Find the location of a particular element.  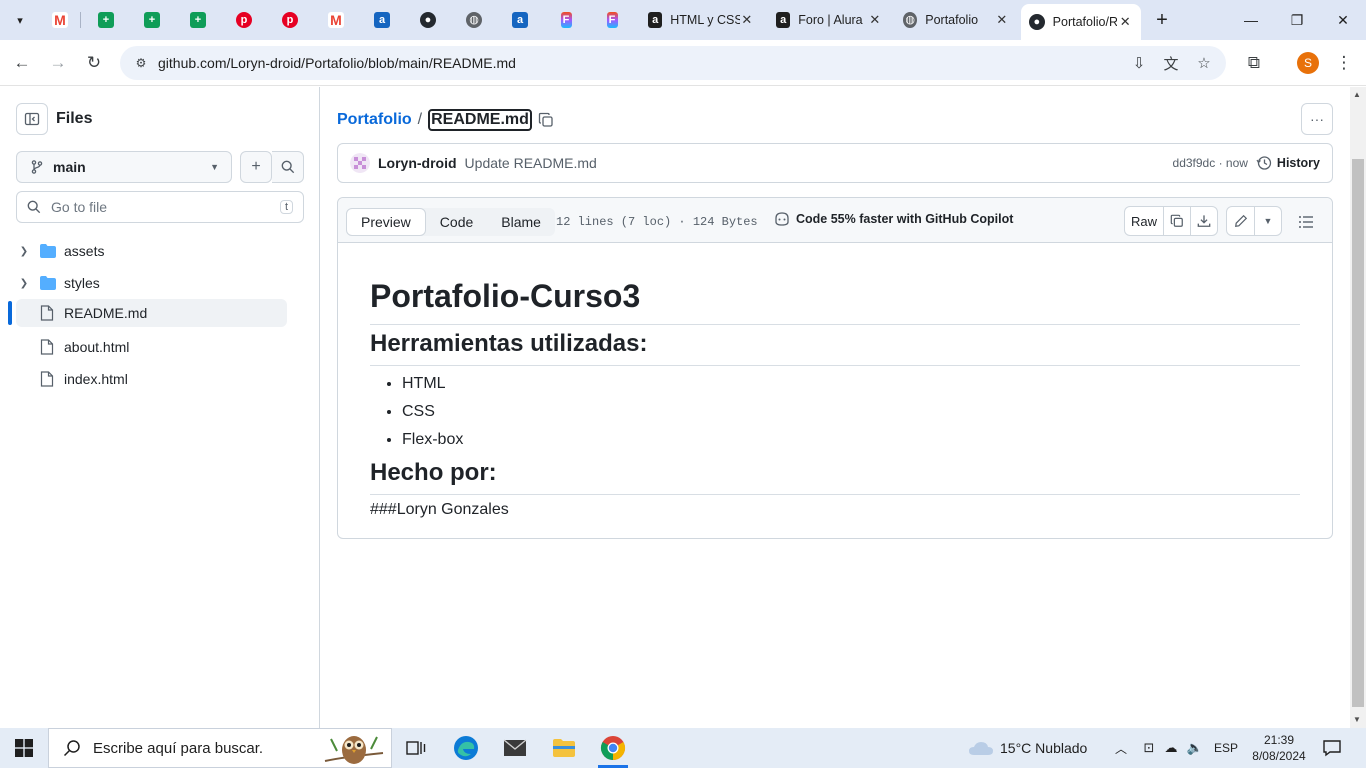

weather-widget: 15°C Nublado is located at coordinates (1027, 748).